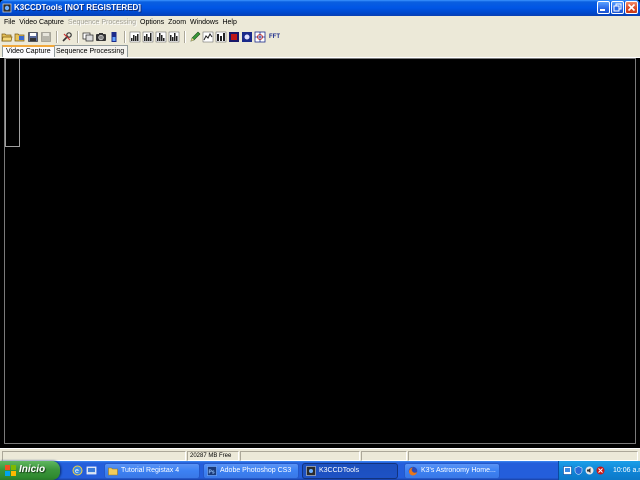 The image size is (640, 480). I want to click on svg-text: Ps, so click(212, 473).